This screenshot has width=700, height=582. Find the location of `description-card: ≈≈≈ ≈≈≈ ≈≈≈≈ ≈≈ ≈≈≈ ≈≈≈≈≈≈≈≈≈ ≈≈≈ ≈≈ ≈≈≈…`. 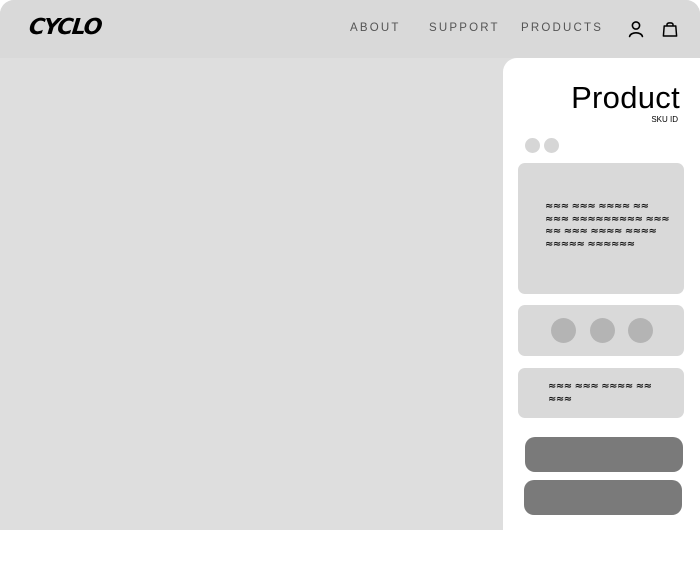

description-card: ≈≈≈ ≈≈≈ ≈≈≈≈ ≈≈ ≈≈≈ ≈≈≈≈≈≈≈≈≈ ≈≈≈ ≈≈ ≈≈≈… is located at coordinates (601, 228).